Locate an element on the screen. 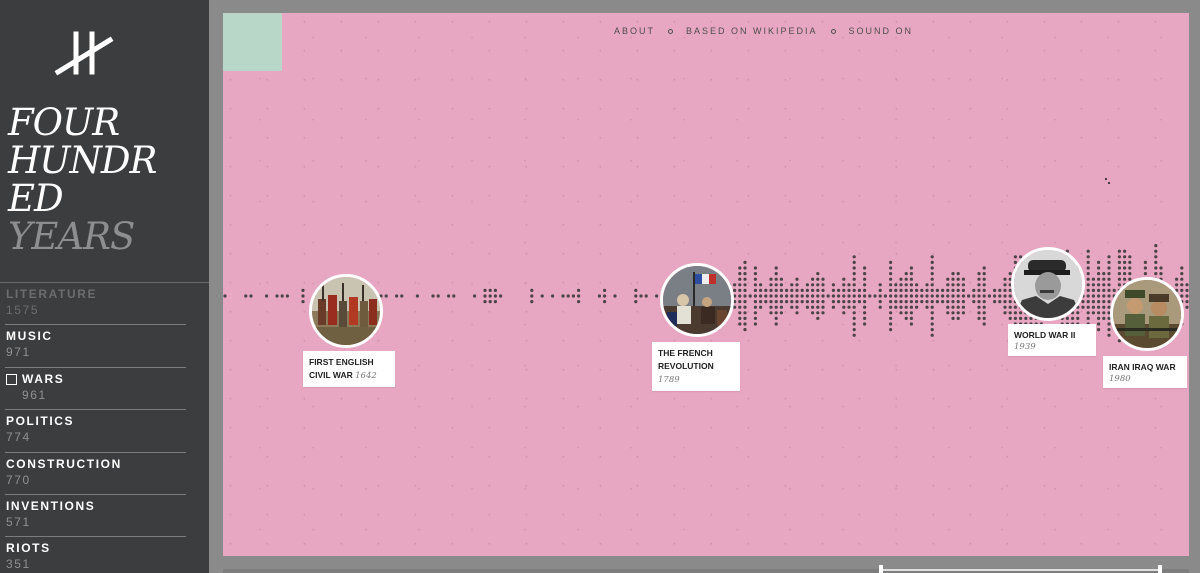  range-handle-left is located at coordinates (881, 569).